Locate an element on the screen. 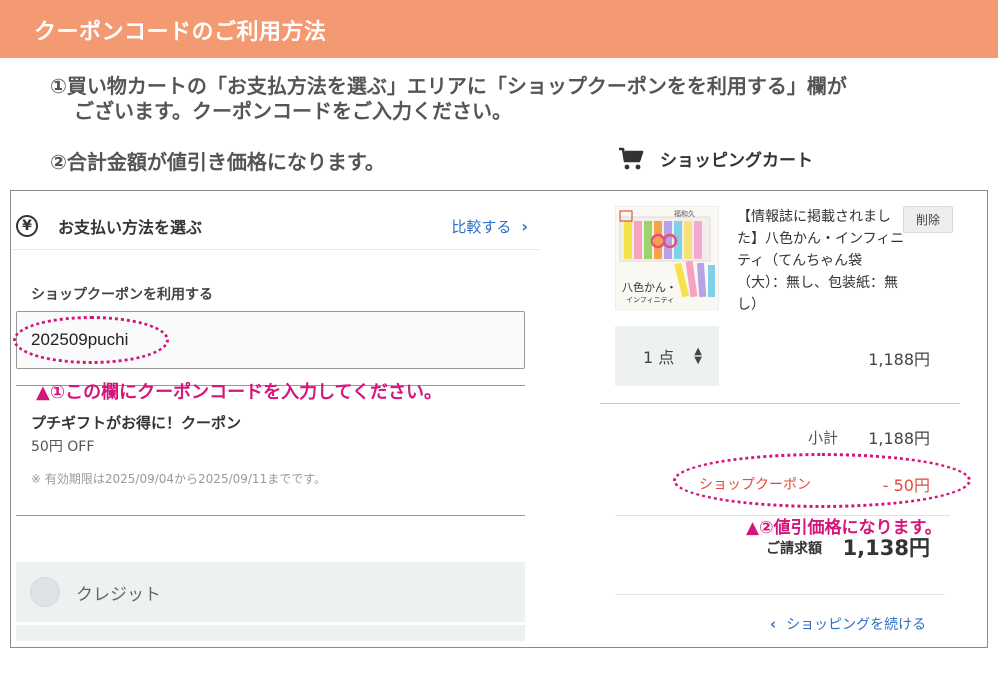 This screenshot has width=998, height=680. shop-coupon-value: - 50円 is located at coordinates (906, 485).